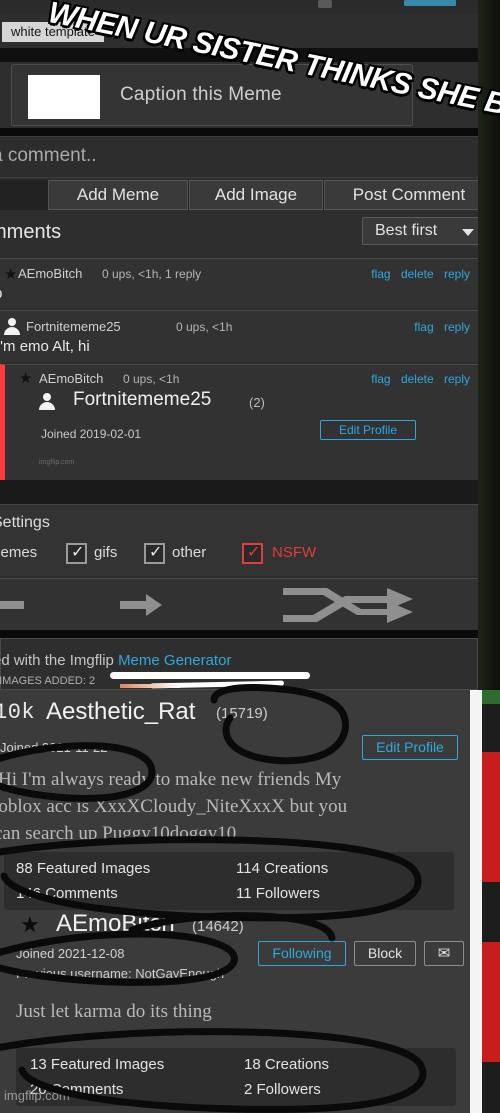 This screenshot has width=500, height=1113. What do you see at coordinates (83, 868) in the screenshot?
I see `stat-featured-images: 88 Featured Images` at bounding box center [83, 868].